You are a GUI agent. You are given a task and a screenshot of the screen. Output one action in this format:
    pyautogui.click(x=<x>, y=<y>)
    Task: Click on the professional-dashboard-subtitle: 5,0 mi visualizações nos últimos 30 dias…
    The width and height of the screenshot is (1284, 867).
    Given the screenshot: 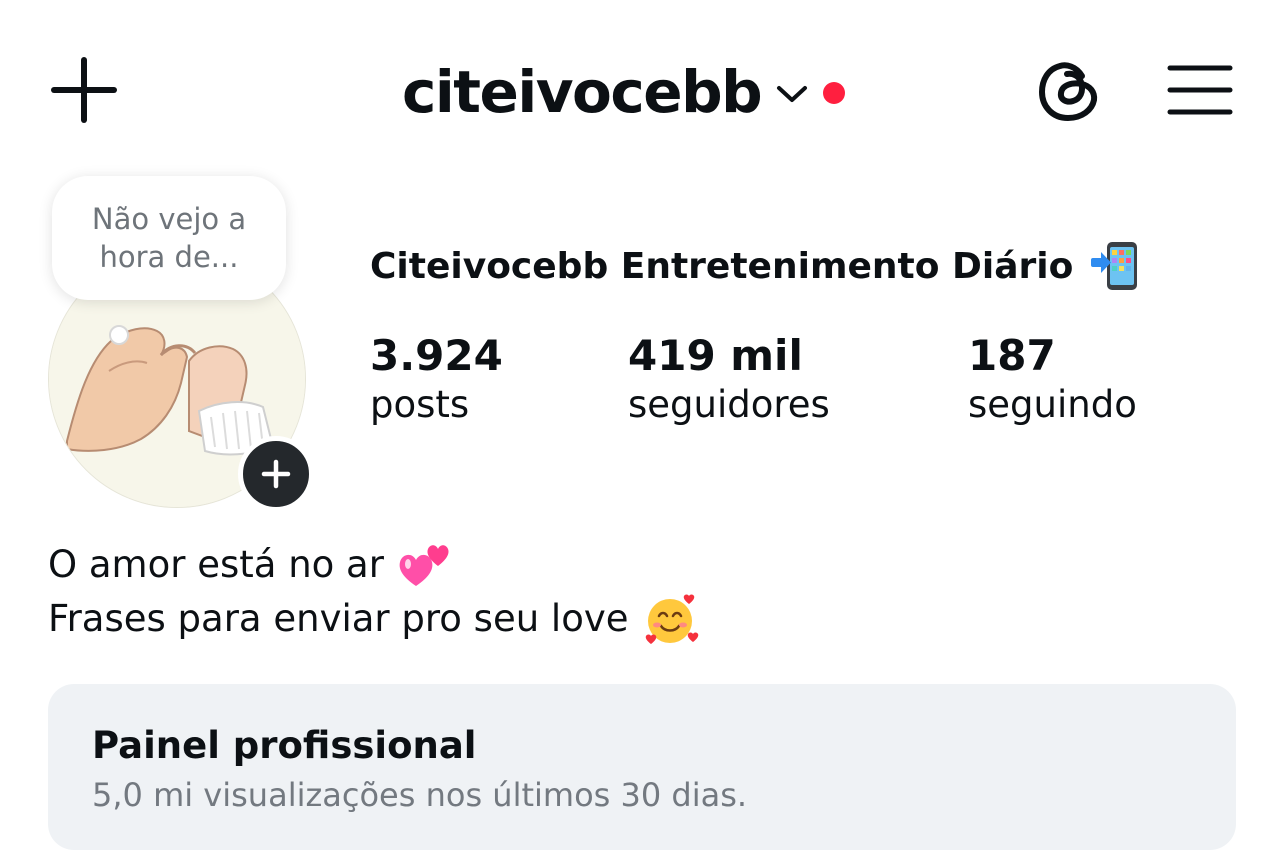 What is the action you would take?
    pyautogui.click(x=420, y=795)
    